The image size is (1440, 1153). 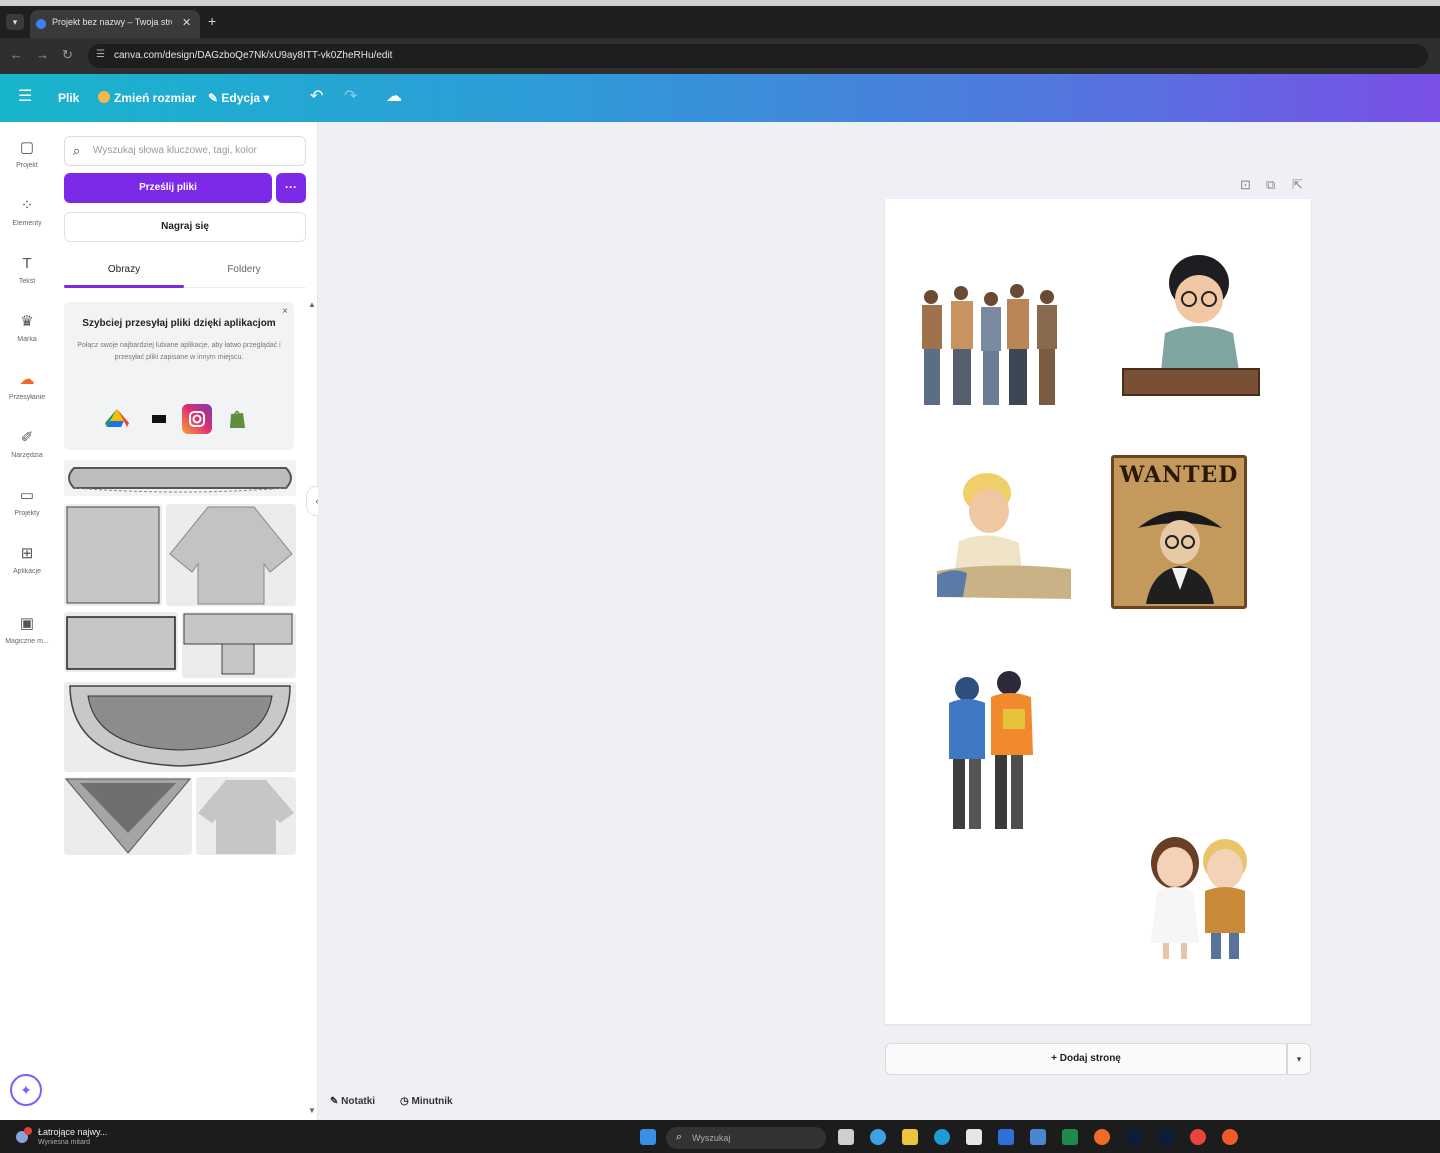 What do you see at coordinates (1003, 536) in the screenshot?
I see `blond-boy-thinking` at bounding box center [1003, 536].